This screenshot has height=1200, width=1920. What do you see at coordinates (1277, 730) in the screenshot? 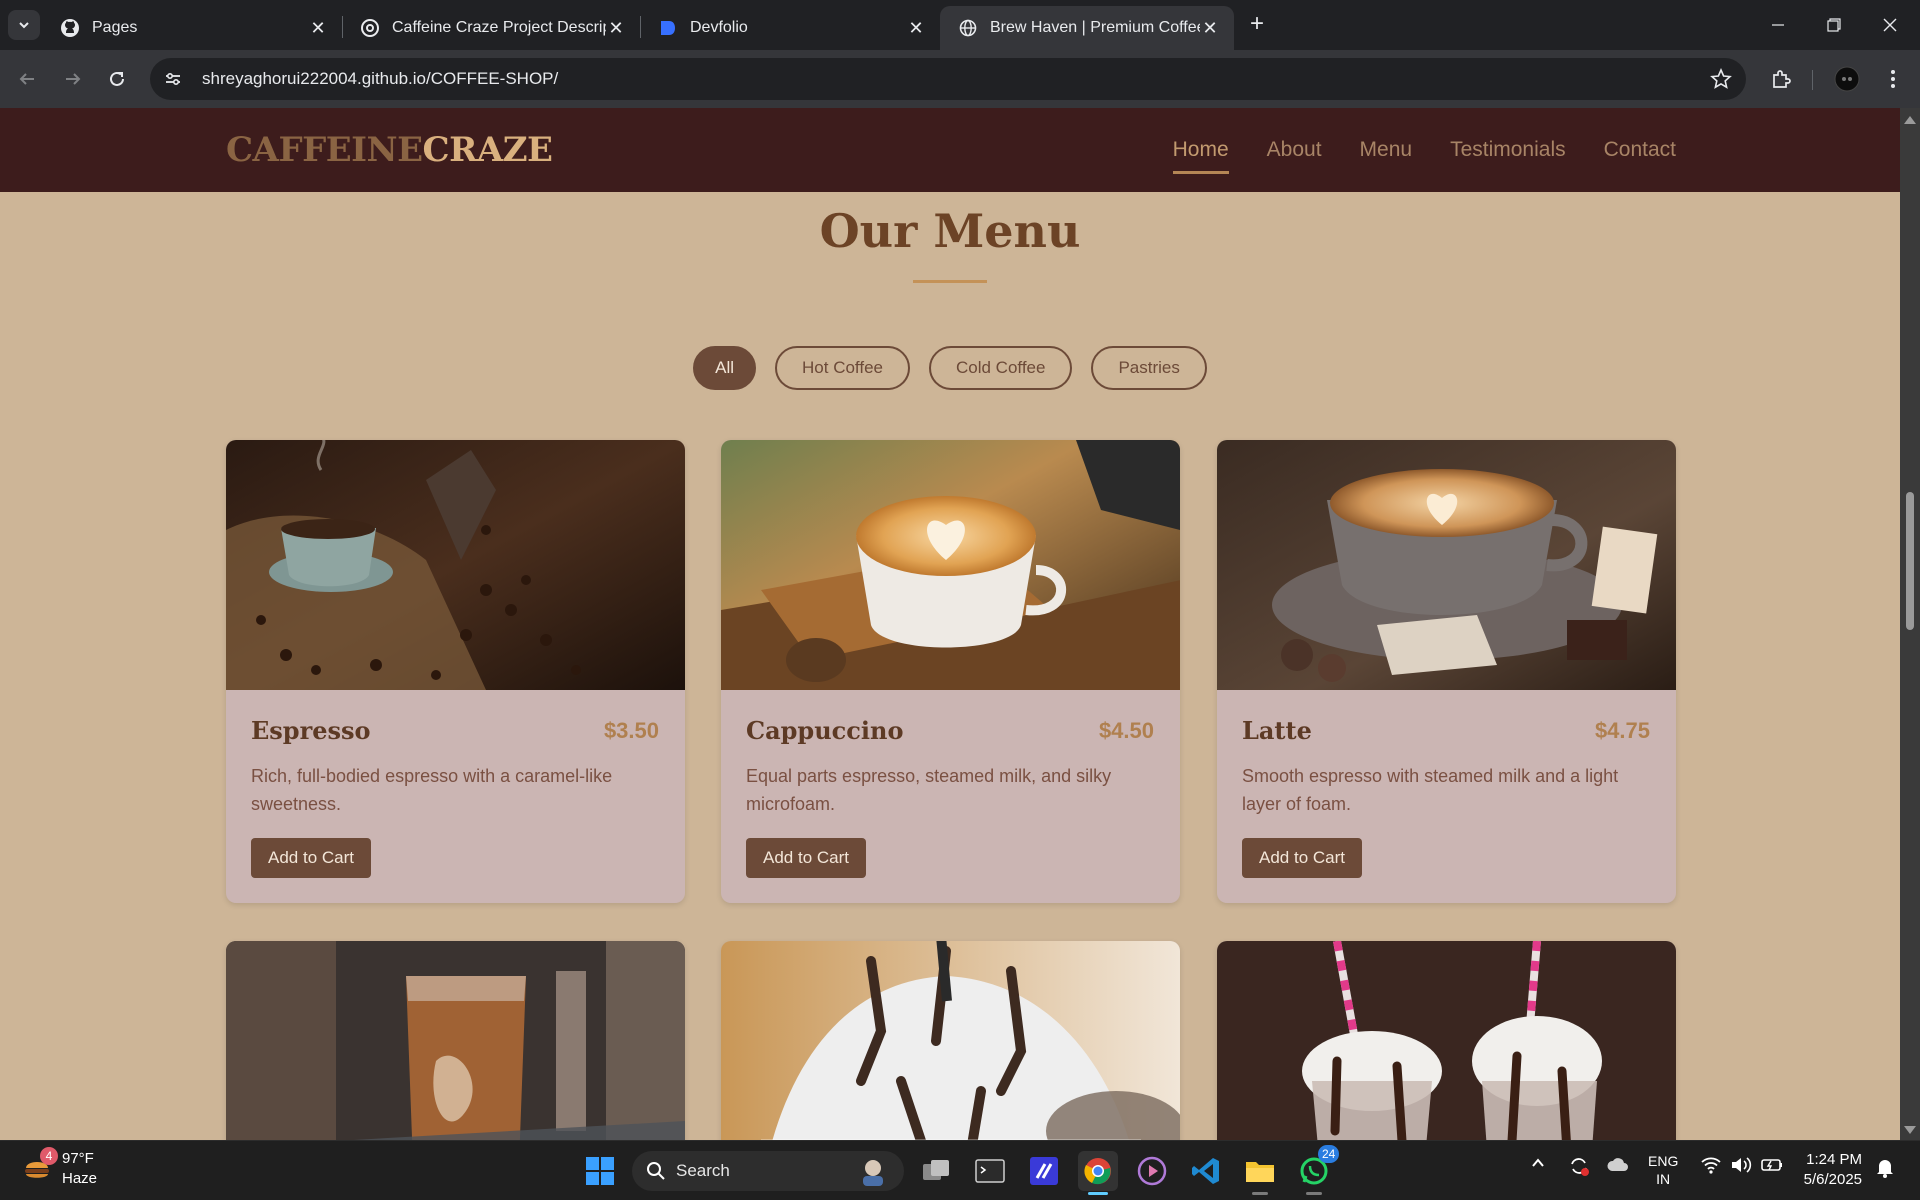
I see `item-name: Latte` at bounding box center [1277, 730].